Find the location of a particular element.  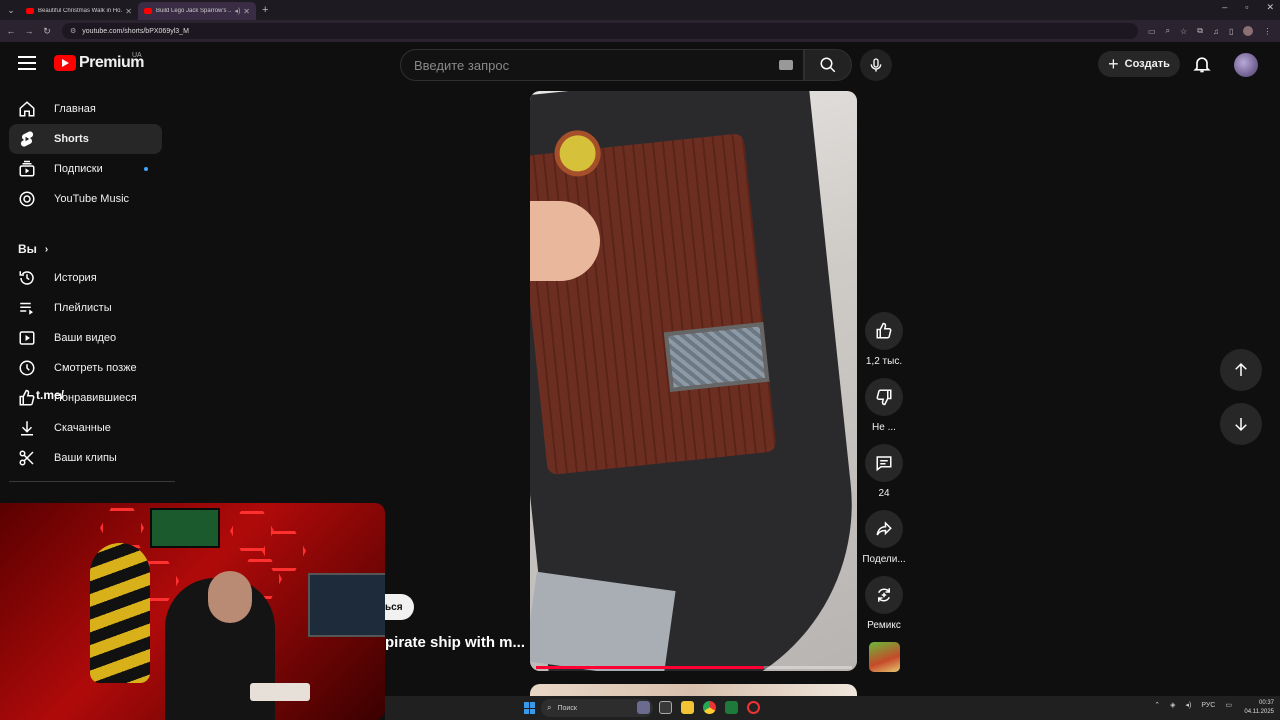

sidebar-item-watch-later: Смотреть позже is located at coordinates (85, 368).